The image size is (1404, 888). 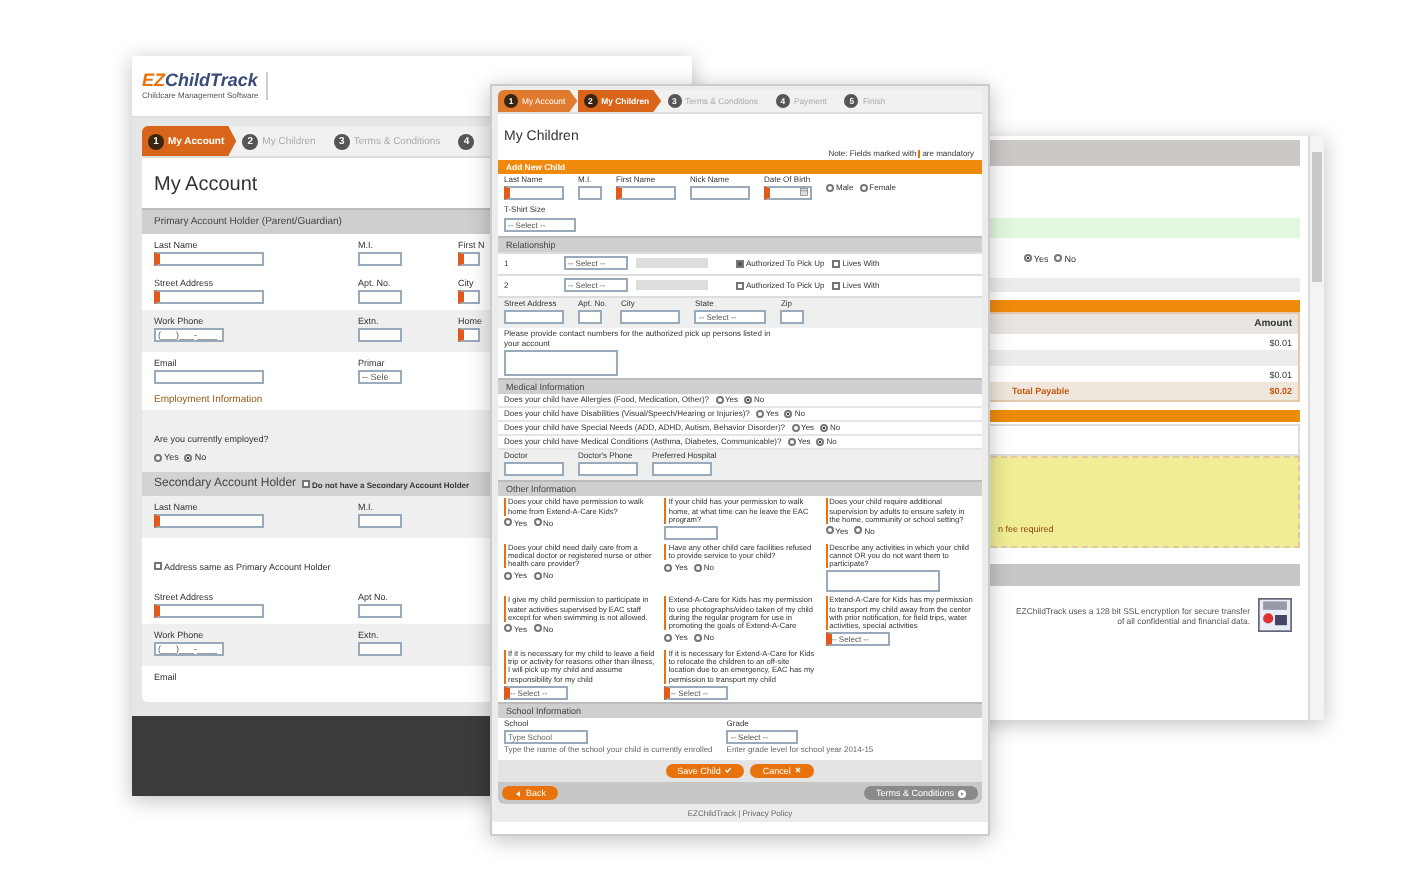 What do you see at coordinates (518, 793) in the screenshot?
I see `arrow-left-icon` at bounding box center [518, 793].